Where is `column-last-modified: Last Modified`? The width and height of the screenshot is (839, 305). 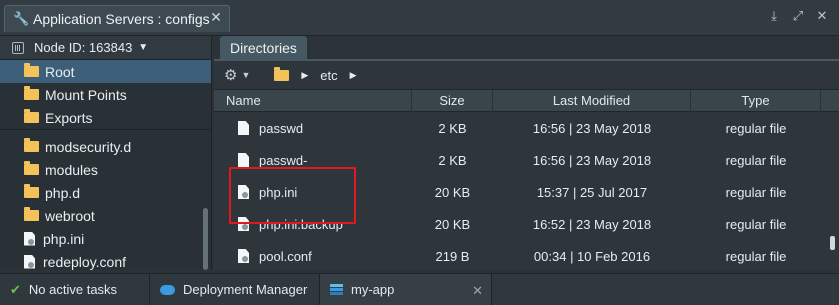
column-last-modified: Last Modified is located at coordinates (592, 100).